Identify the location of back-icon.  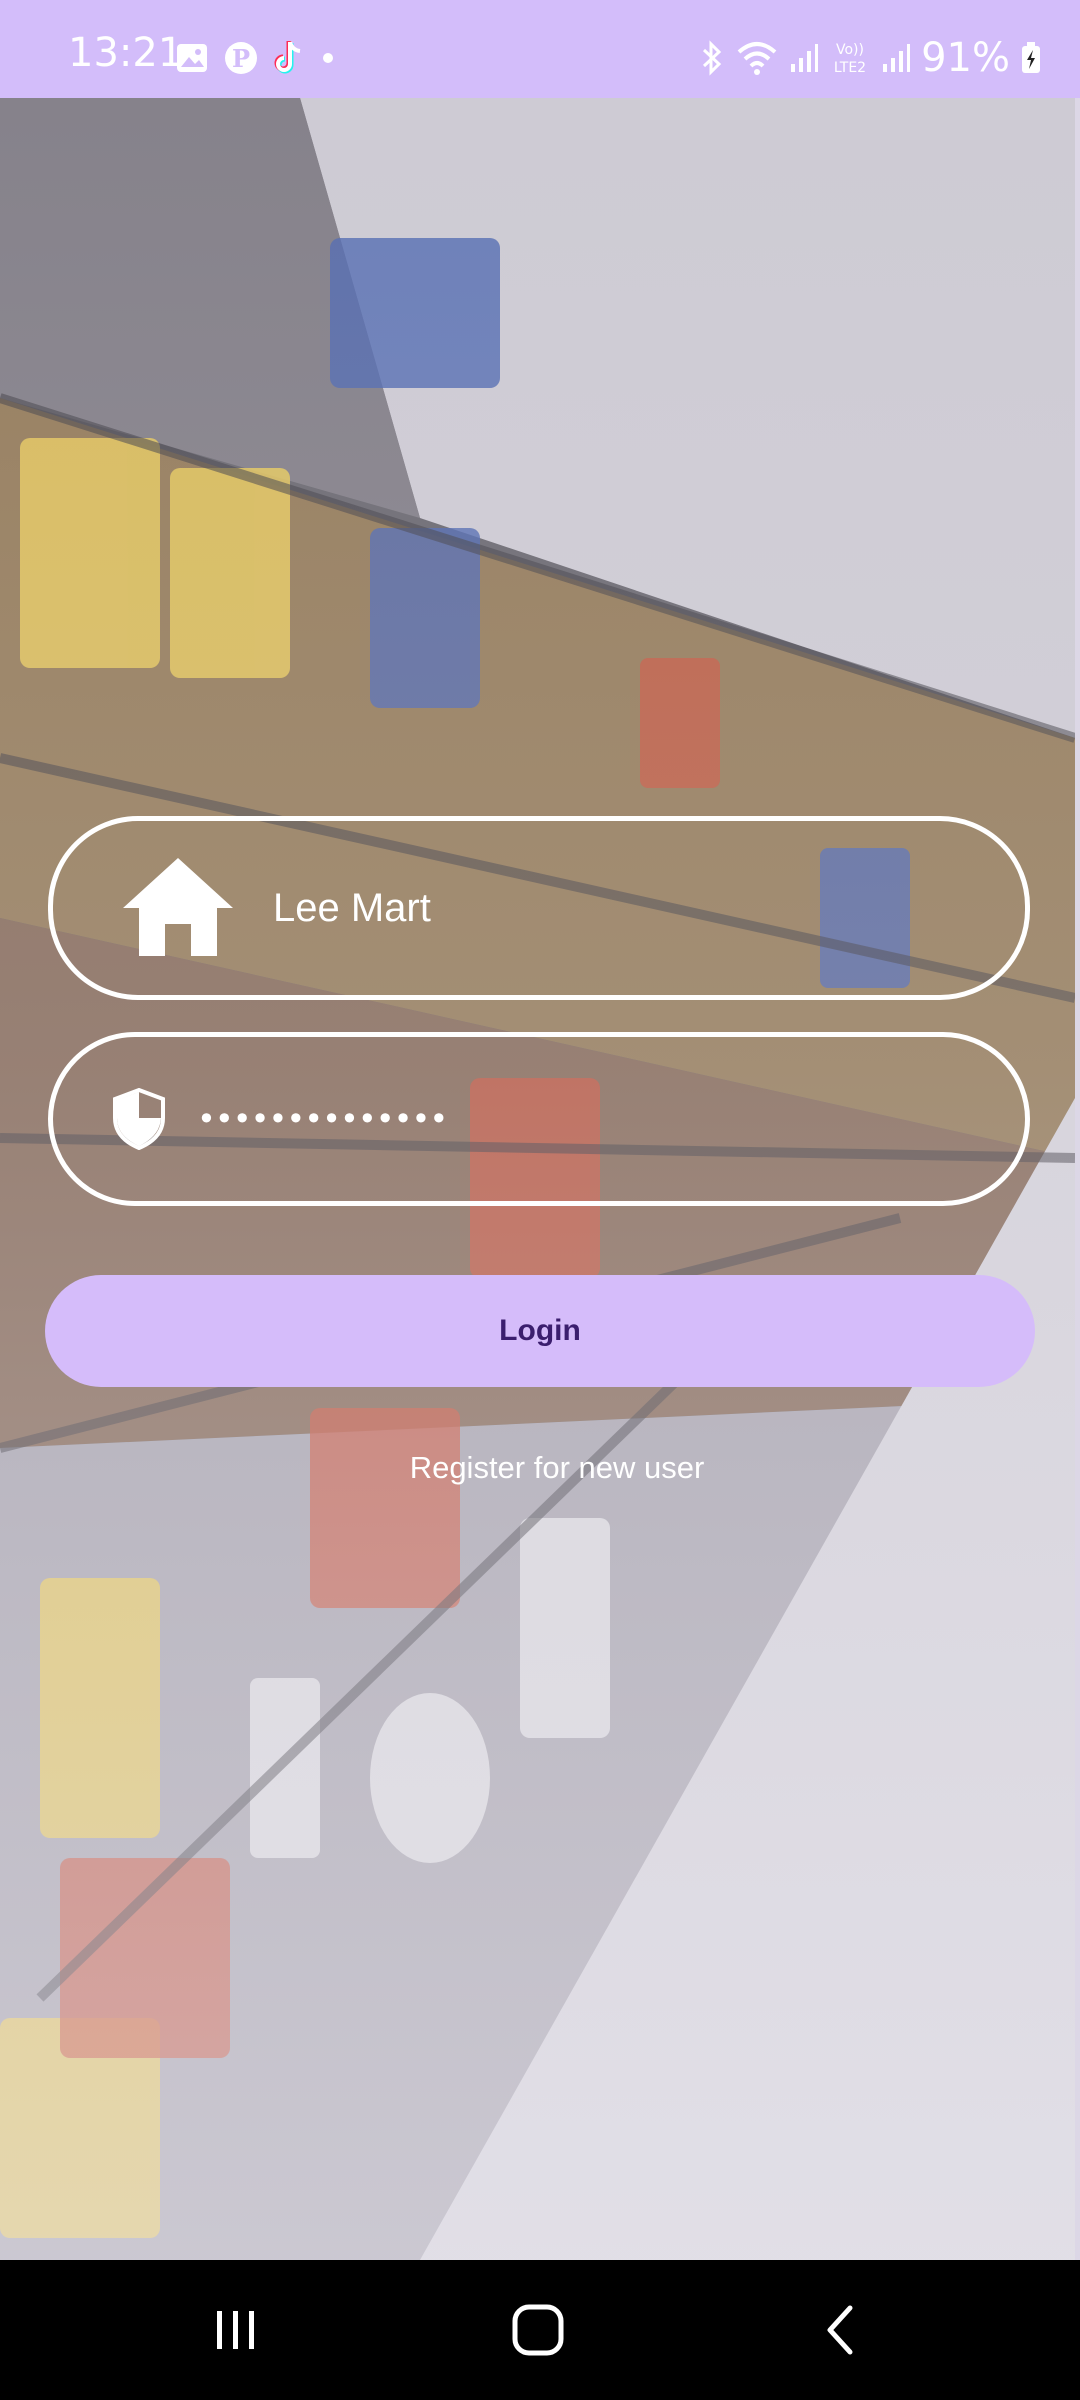
(840, 2330).